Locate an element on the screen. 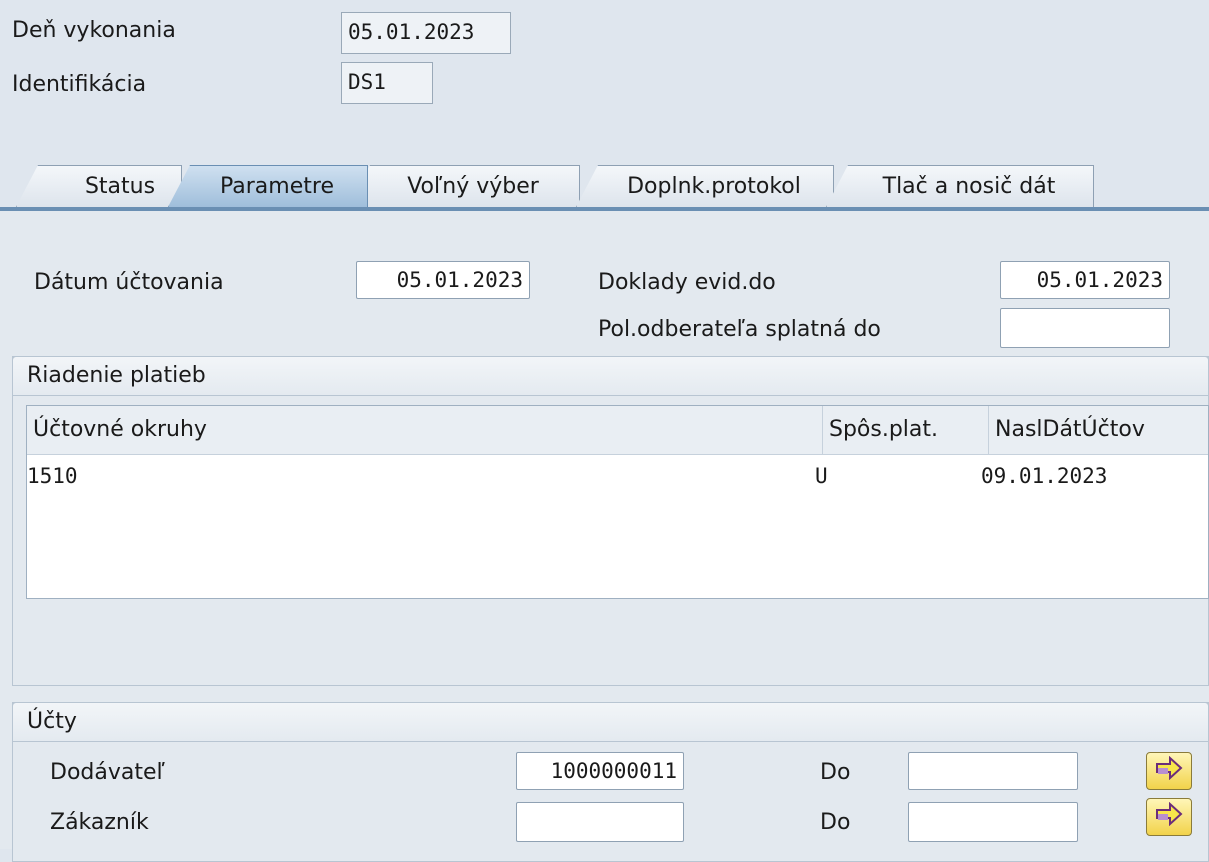 The image size is (1209, 862). identifikacia-label: Identifikácia is located at coordinates (79, 84).